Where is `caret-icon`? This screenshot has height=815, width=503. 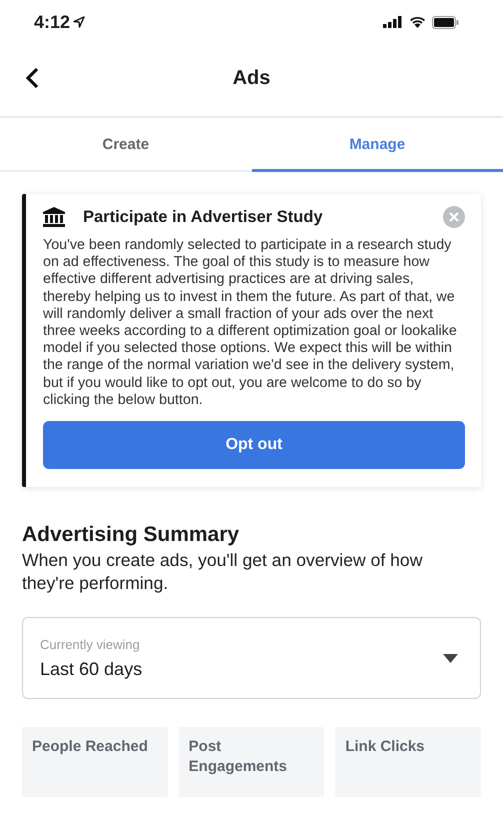 caret-icon is located at coordinates (450, 658).